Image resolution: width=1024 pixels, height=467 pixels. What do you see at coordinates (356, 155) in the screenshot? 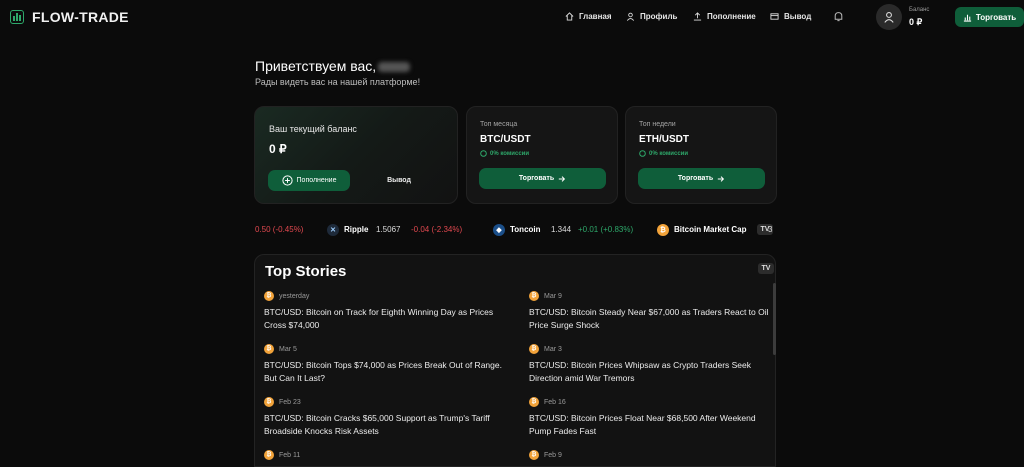
I see `balance-card: Ваш текущий баланс 0 ₽ Пополнение Вывод` at bounding box center [356, 155].